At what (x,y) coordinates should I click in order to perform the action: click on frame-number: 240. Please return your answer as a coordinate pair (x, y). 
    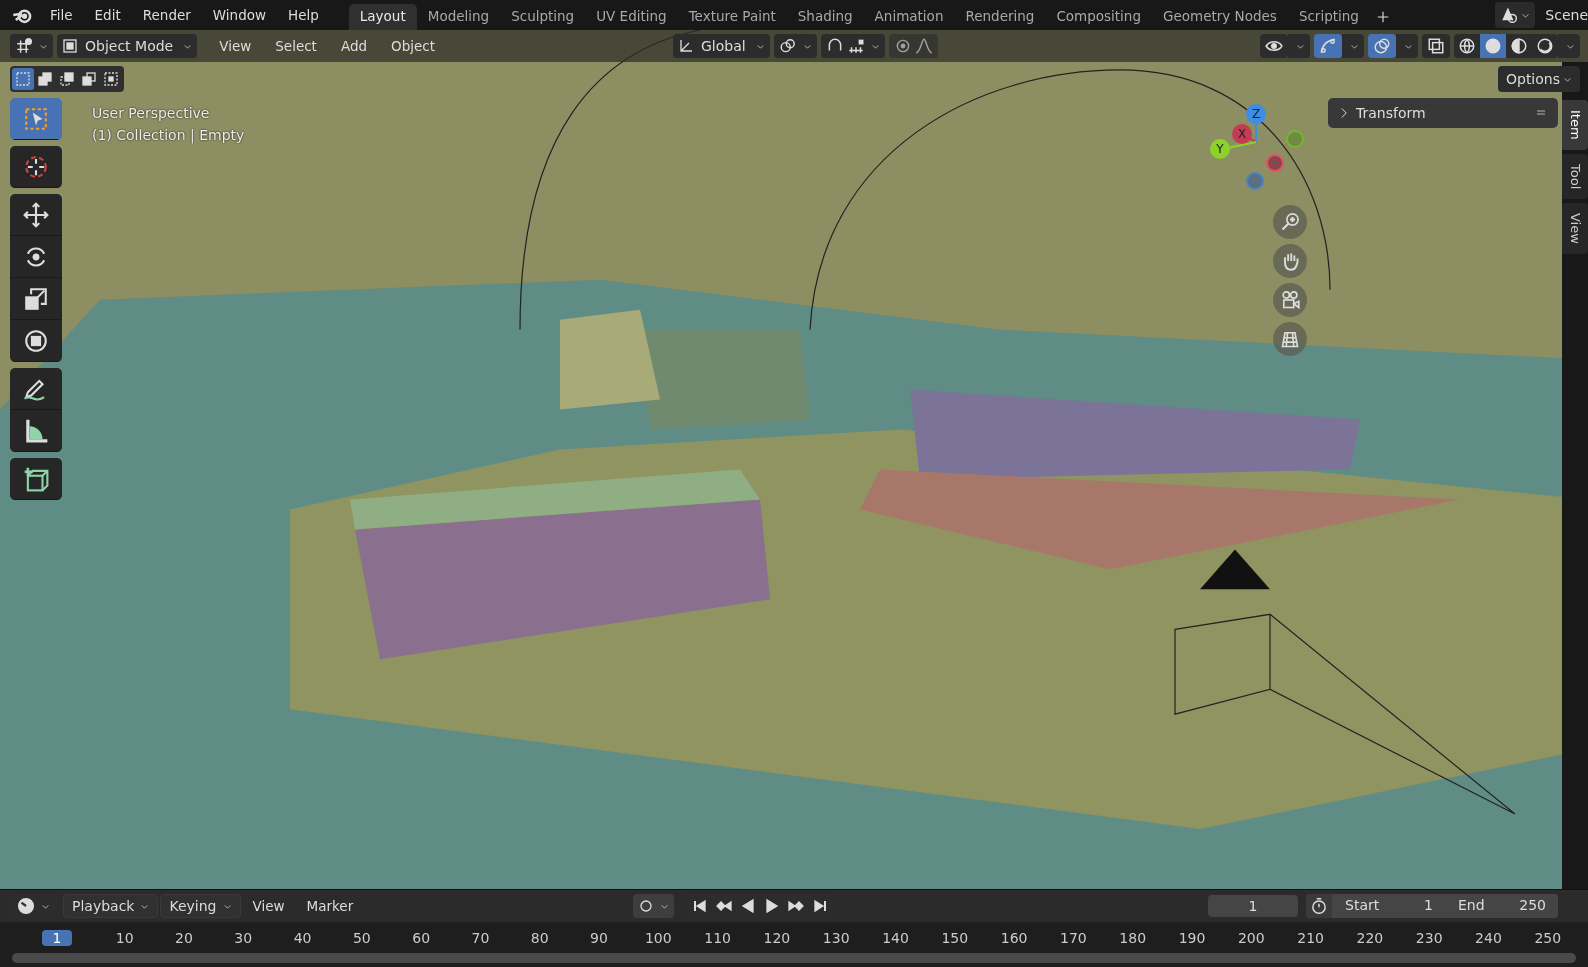
    Looking at the image, I should click on (1488, 937).